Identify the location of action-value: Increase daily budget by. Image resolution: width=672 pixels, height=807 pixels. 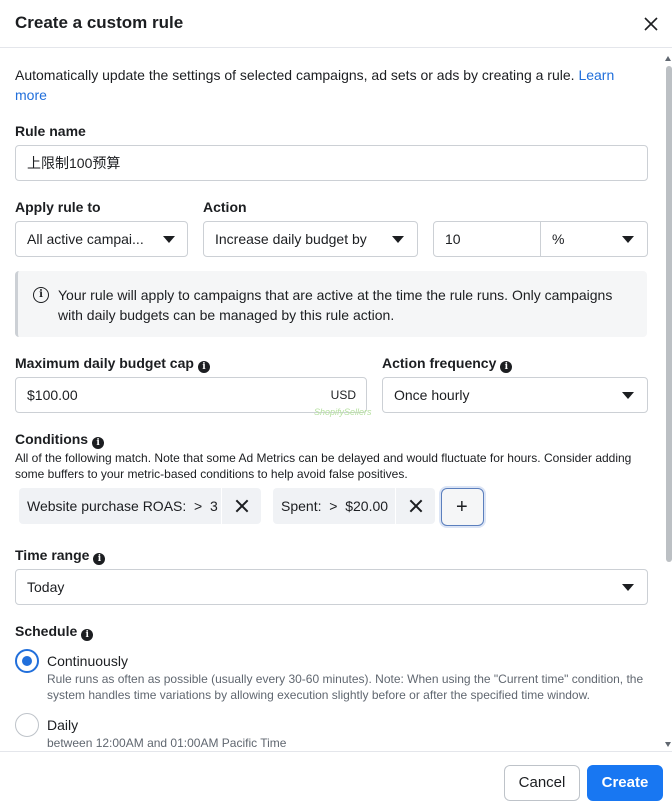
(291, 239).